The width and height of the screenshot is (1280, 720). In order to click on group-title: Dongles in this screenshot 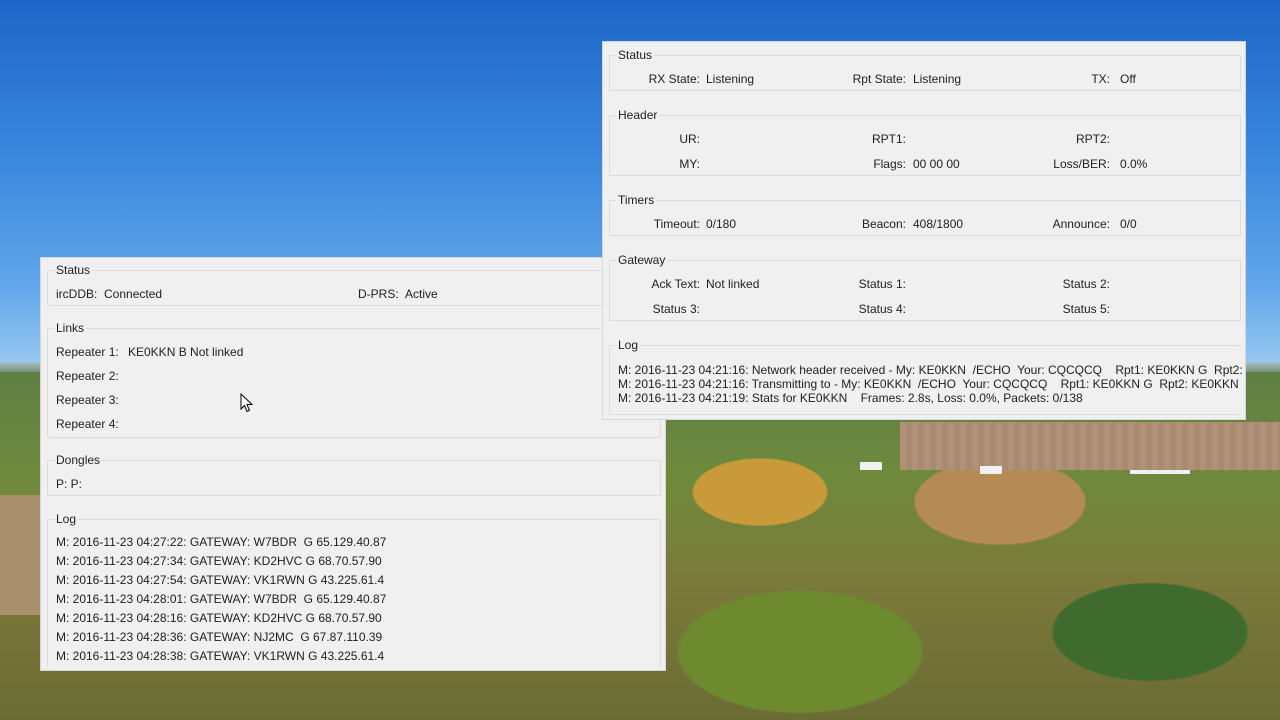, I will do `click(78, 460)`.